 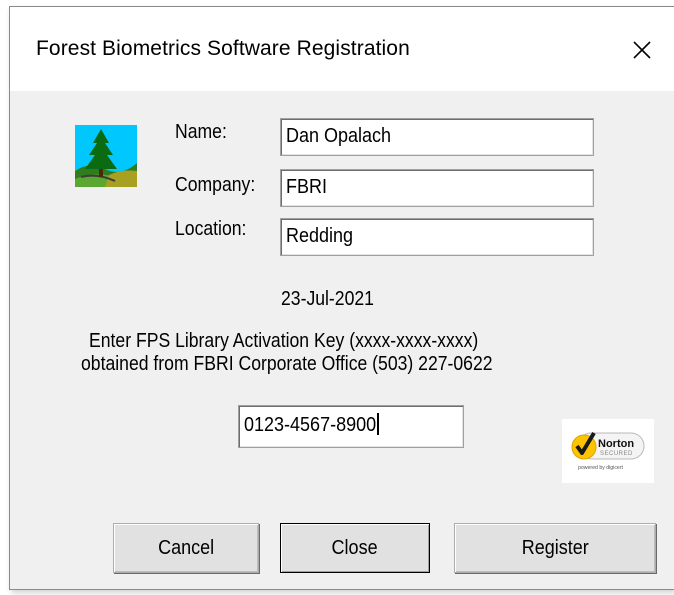 I want to click on registration-date: 23-Jul-2021, so click(x=327, y=299).